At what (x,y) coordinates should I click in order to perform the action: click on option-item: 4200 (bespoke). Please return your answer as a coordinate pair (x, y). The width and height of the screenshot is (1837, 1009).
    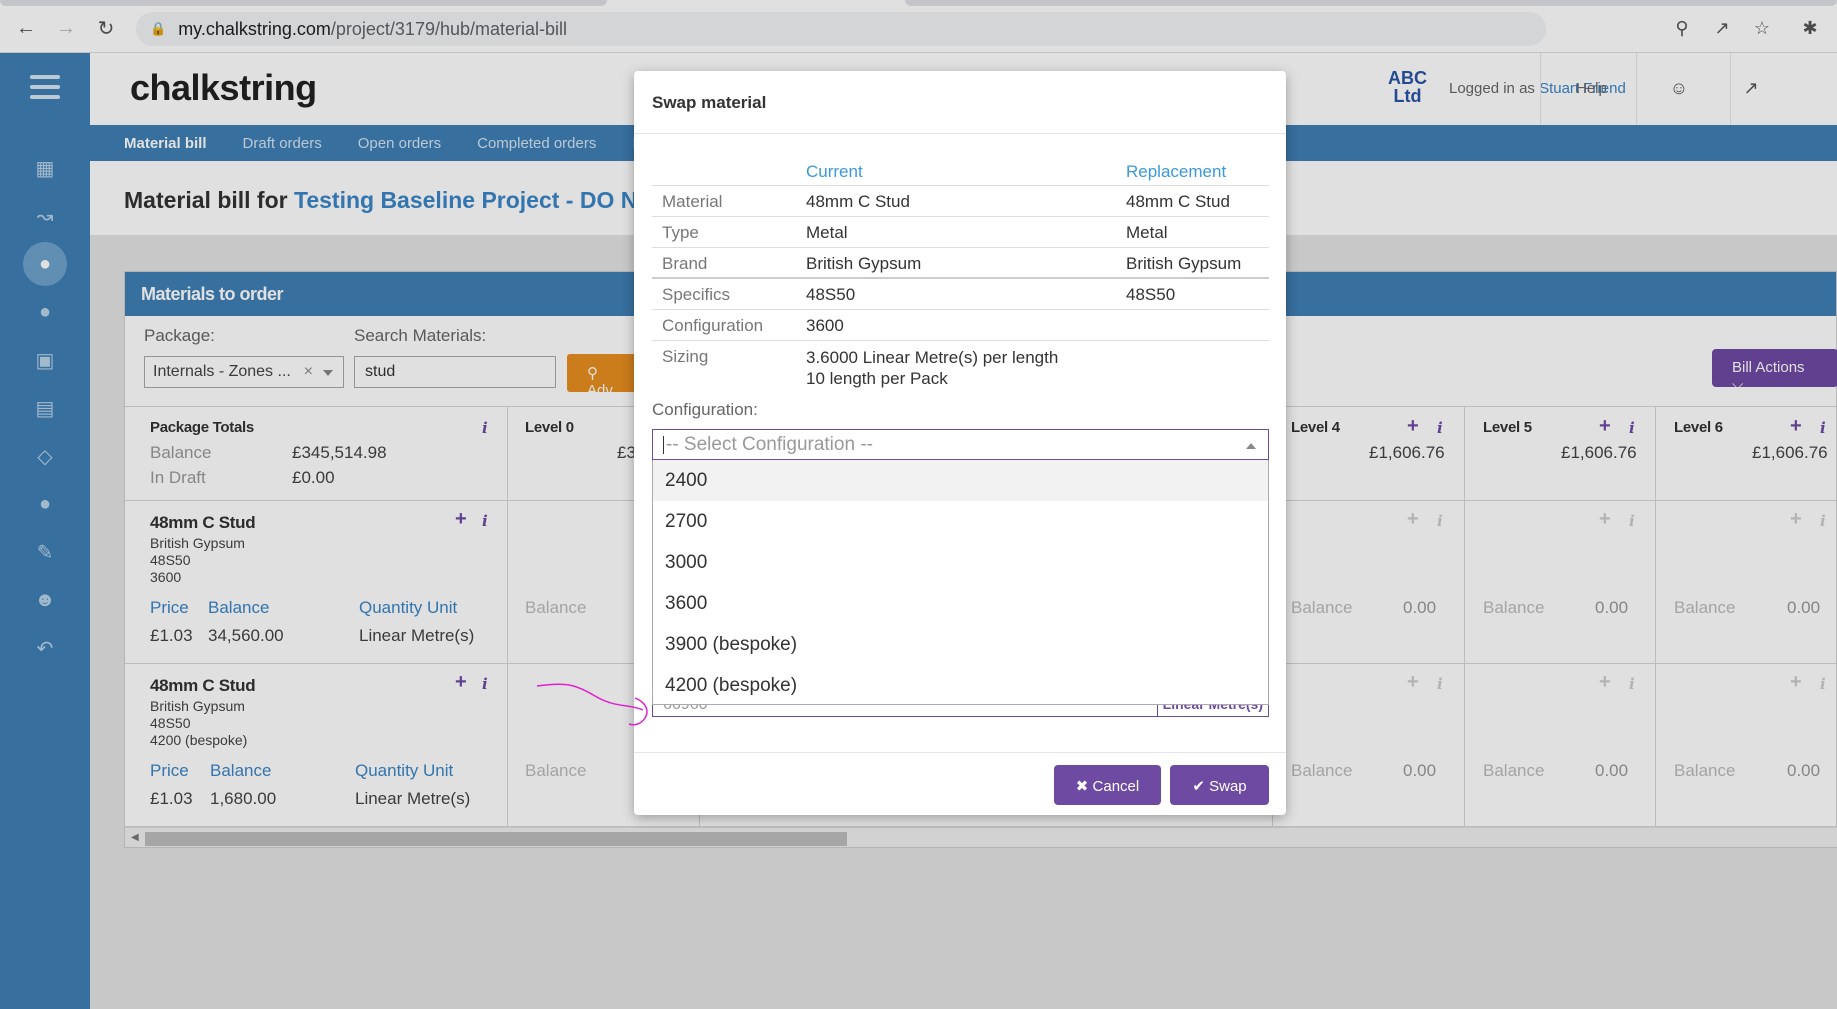
    Looking at the image, I should click on (960, 685).